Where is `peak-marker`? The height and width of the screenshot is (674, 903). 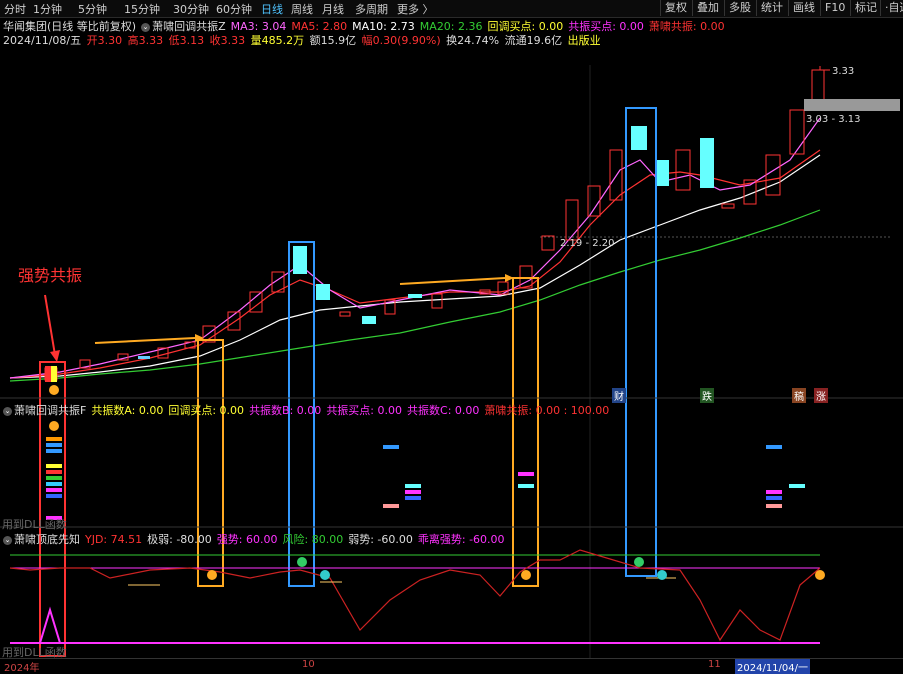 peak-marker is located at coordinates (50, 625).